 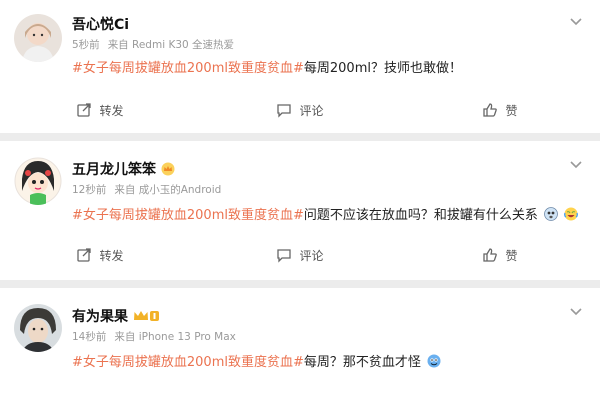 What do you see at coordinates (362, 362) in the screenshot?
I see `post-text: 每周？那不贫血才怪` at bounding box center [362, 362].